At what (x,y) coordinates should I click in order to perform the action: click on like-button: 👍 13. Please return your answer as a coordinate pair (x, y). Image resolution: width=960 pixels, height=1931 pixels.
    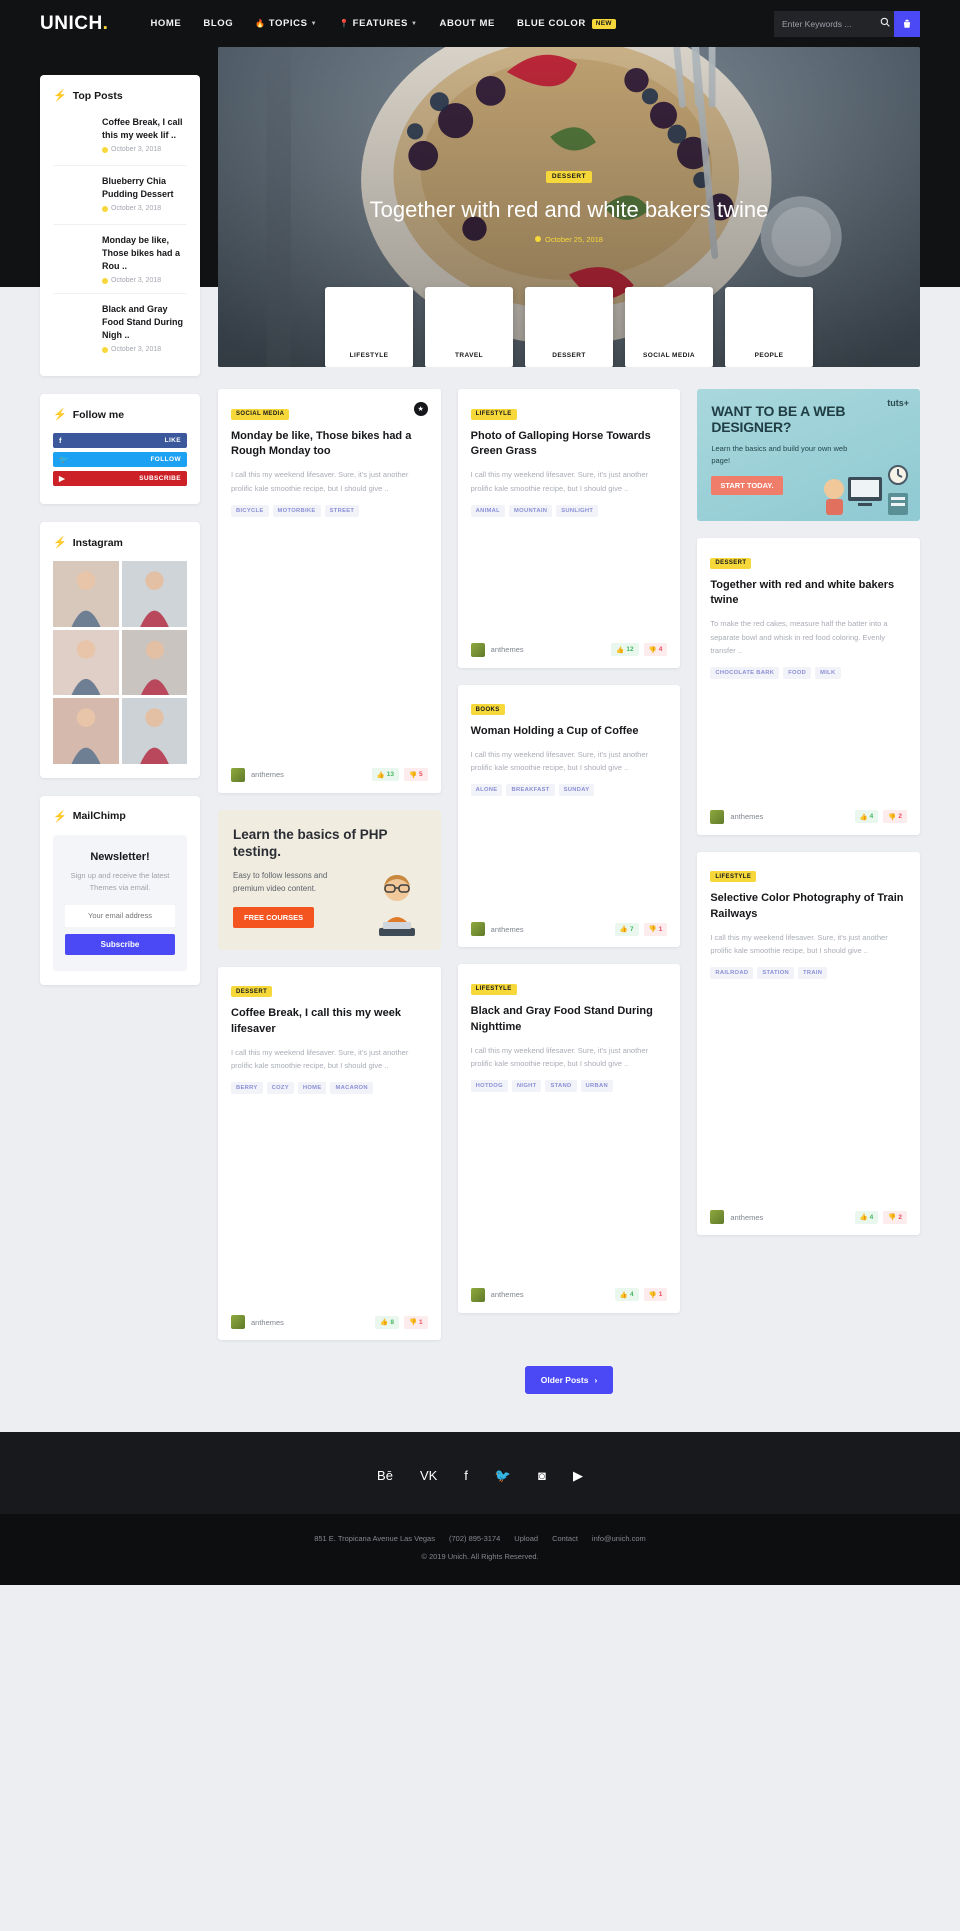
    Looking at the image, I should click on (385, 775).